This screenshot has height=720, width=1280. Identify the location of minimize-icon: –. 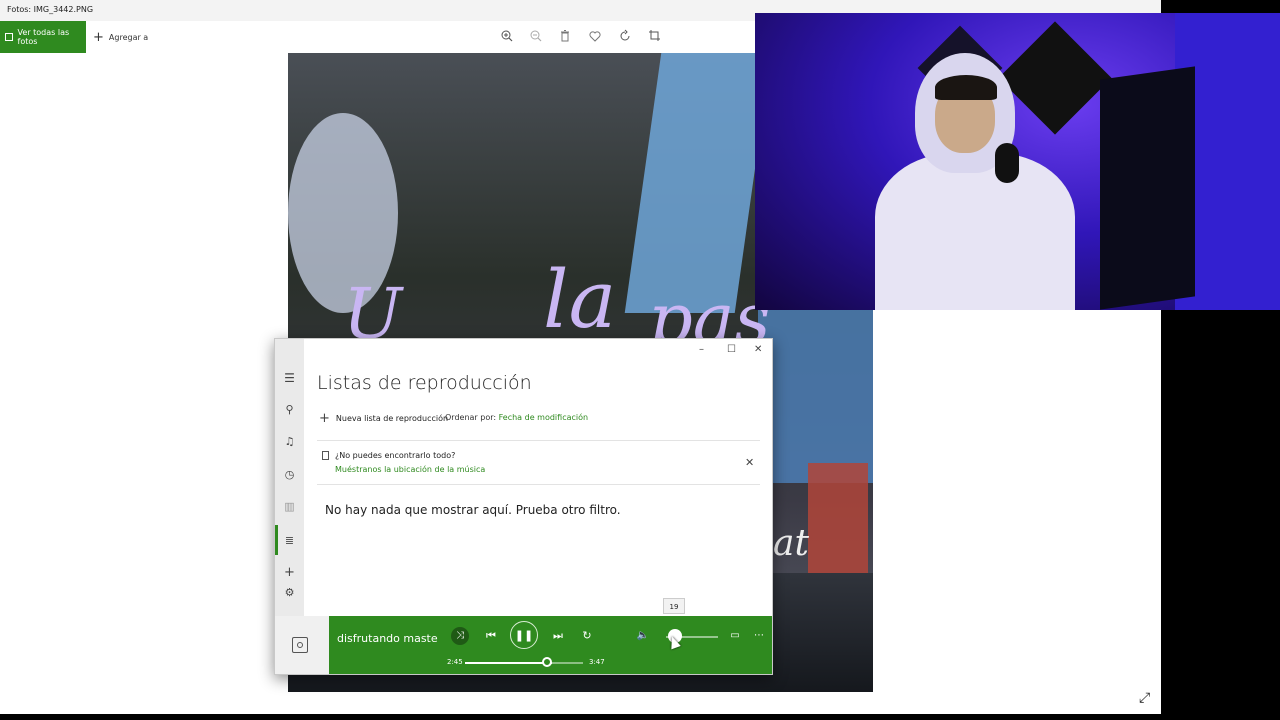
(701, 349).